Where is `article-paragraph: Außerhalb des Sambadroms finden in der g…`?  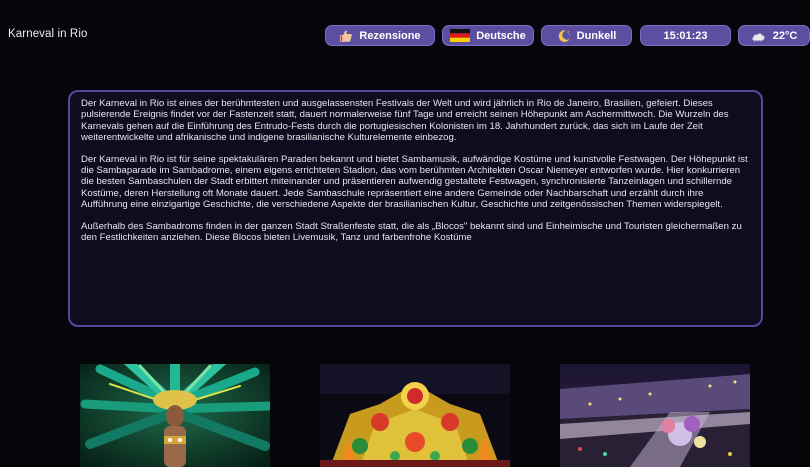 article-paragraph: Außerhalb des Sambadroms finden in der g… is located at coordinates (411, 232).